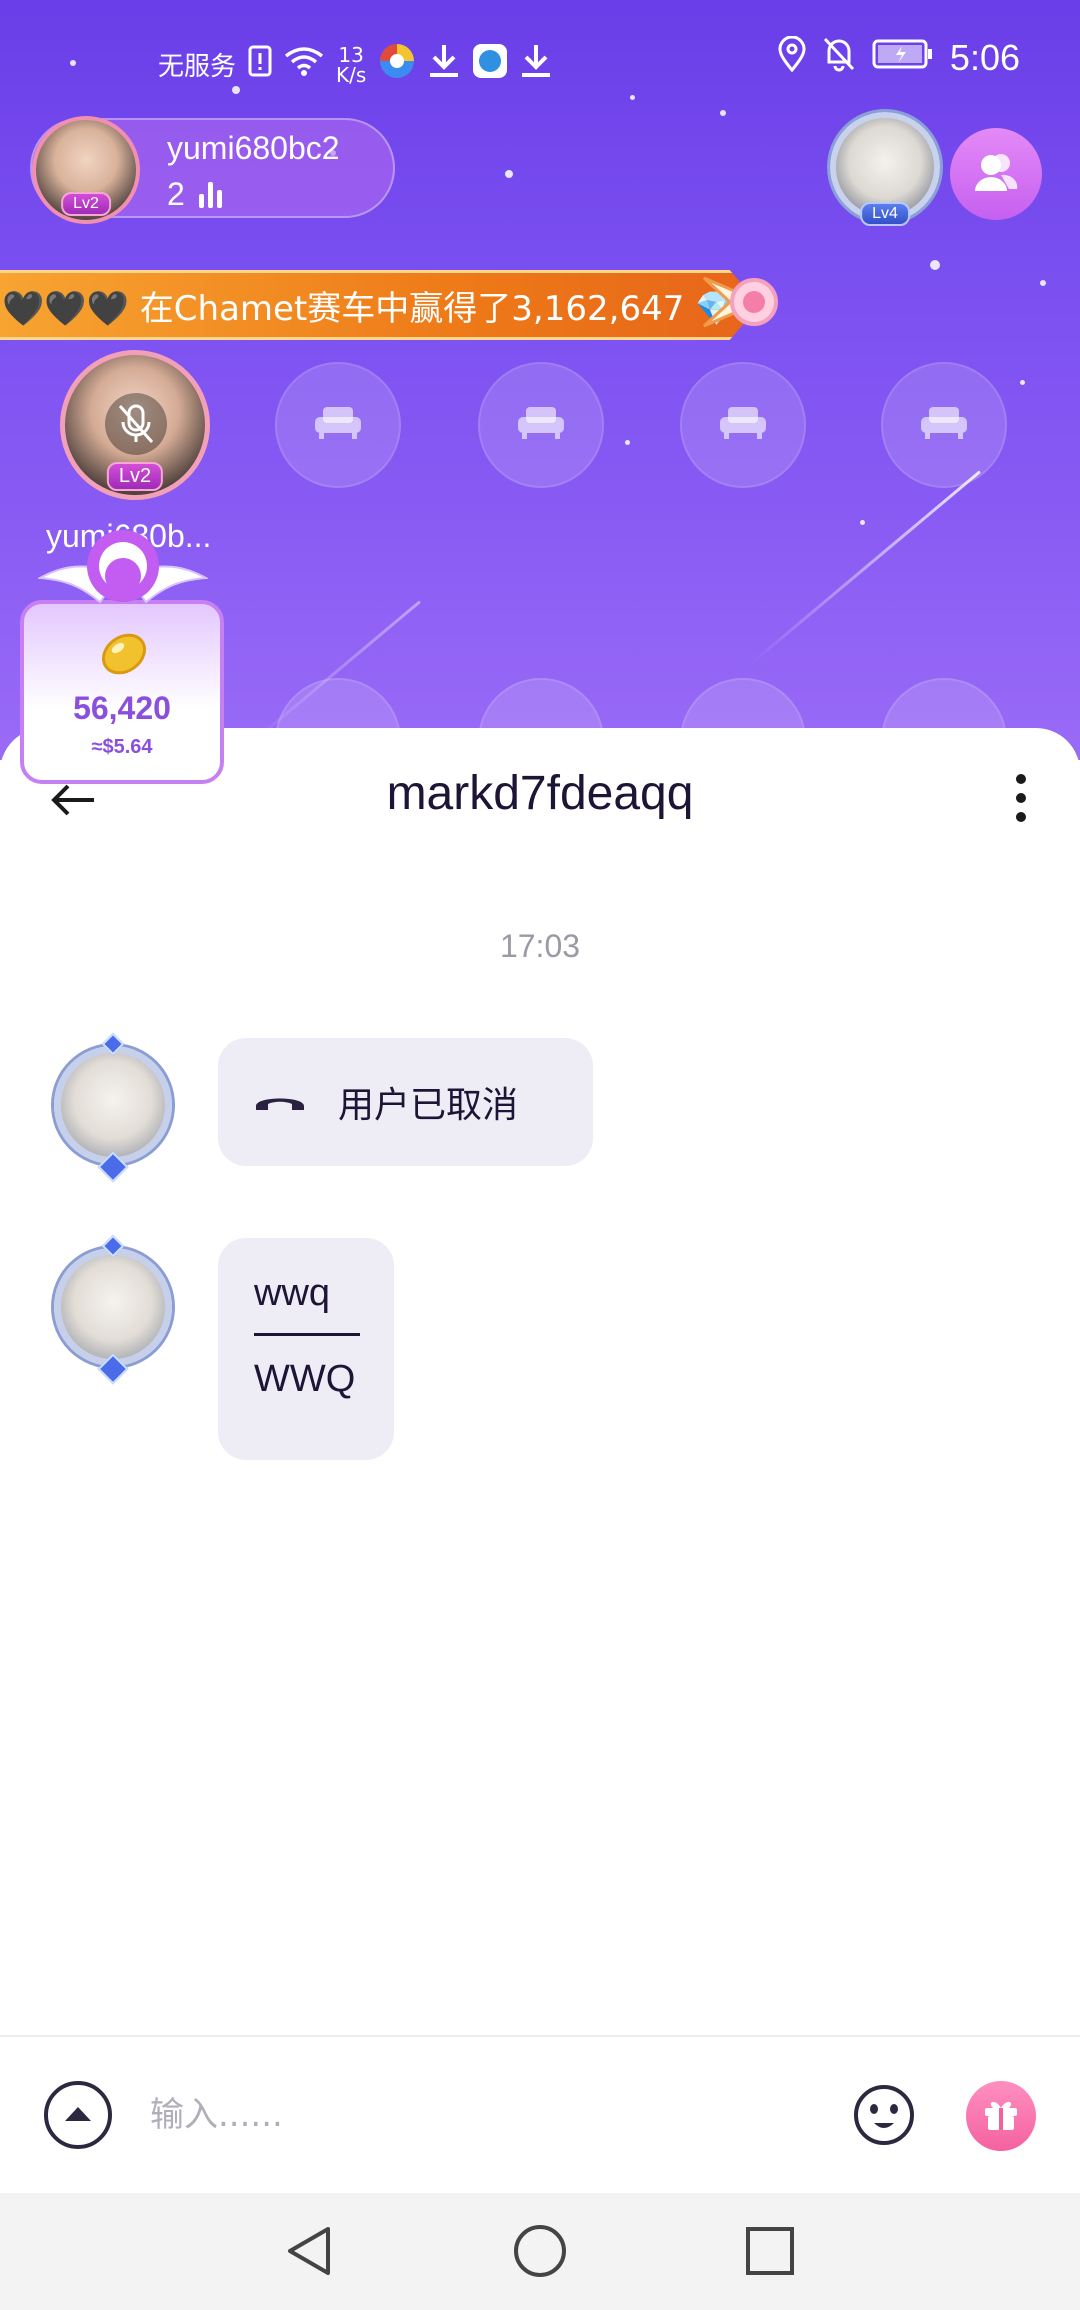 The height and width of the screenshot is (2310, 1080). What do you see at coordinates (122, 708) in the screenshot?
I see `coin-amount: 56,420` at bounding box center [122, 708].